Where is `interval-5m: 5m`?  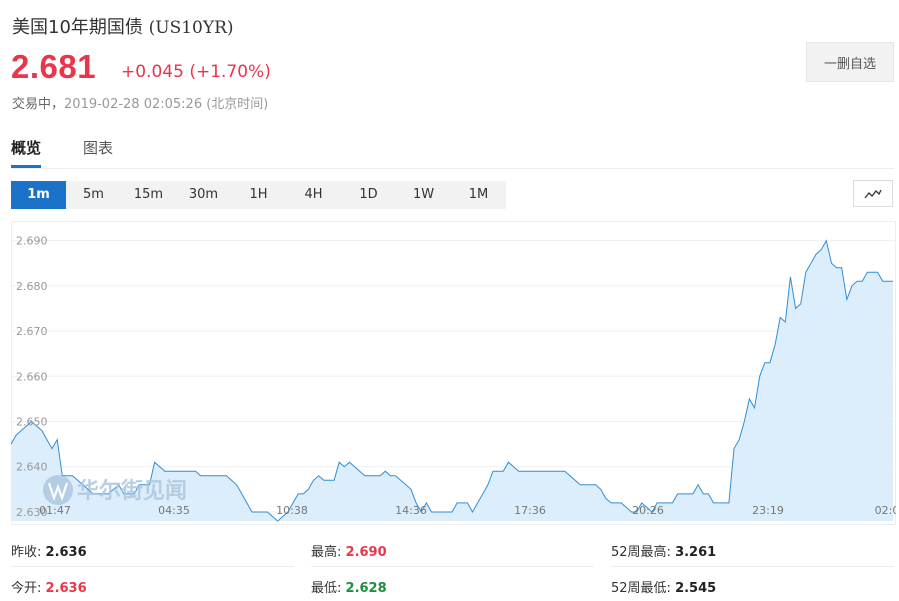
interval-5m: 5m is located at coordinates (93, 195).